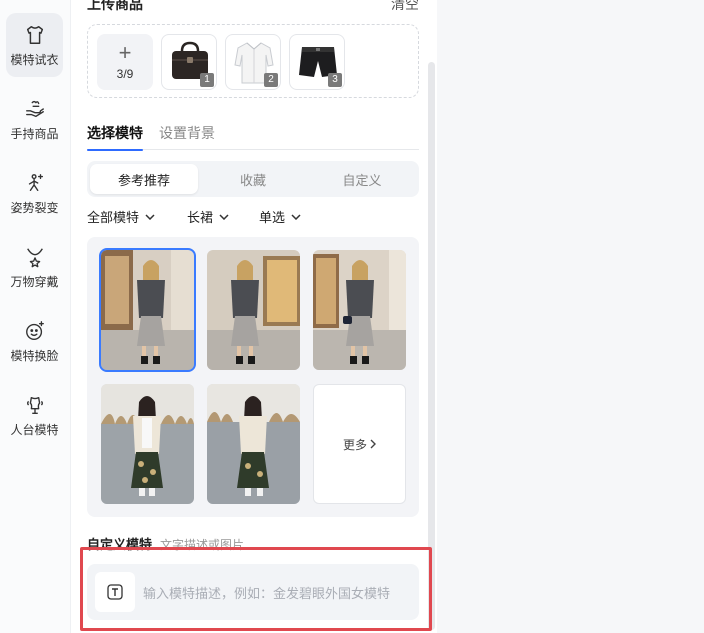 This screenshot has width=704, height=633. I want to click on upload-box: + 3/9 1 2 3, so click(253, 61).